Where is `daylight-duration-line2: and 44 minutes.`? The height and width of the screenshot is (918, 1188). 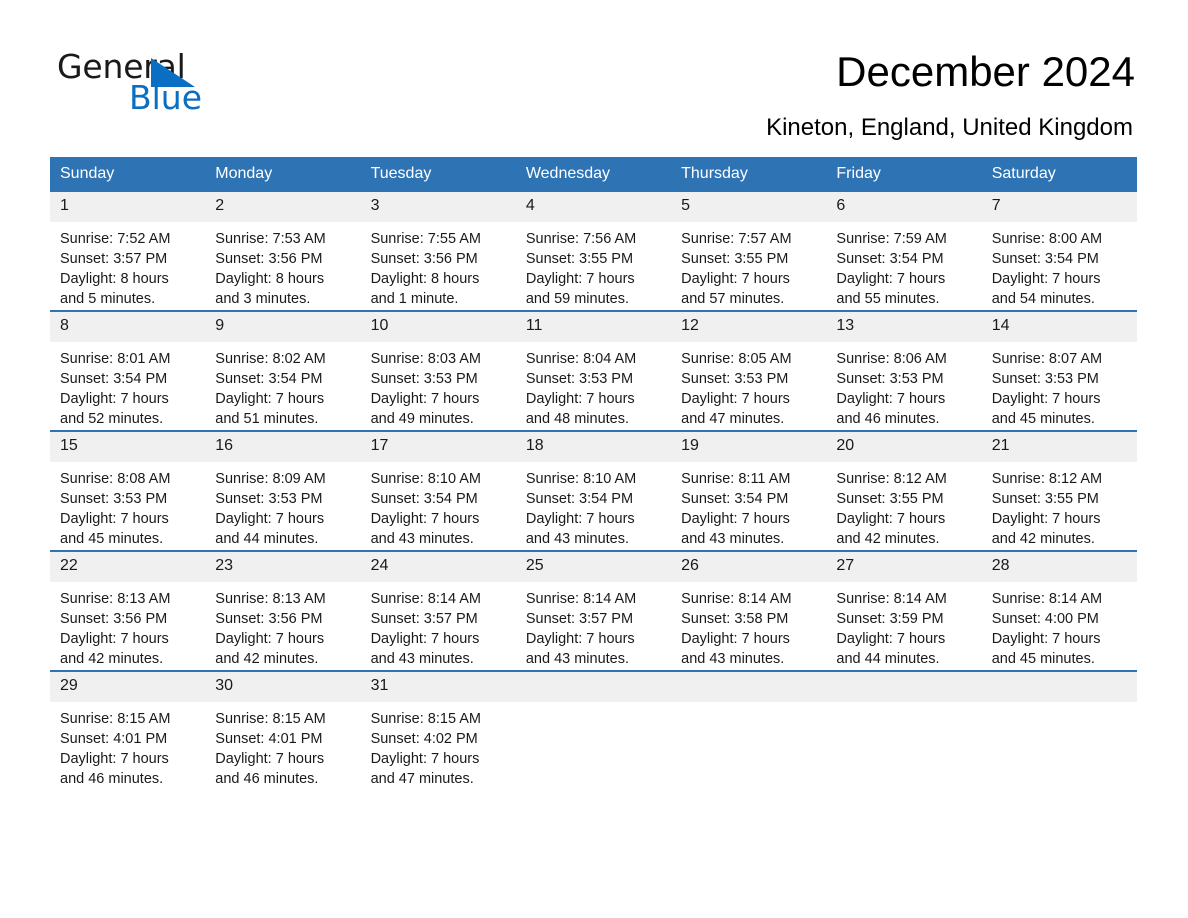 daylight-duration-line2: and 44 minutes. is located at coordinates (888, 659).